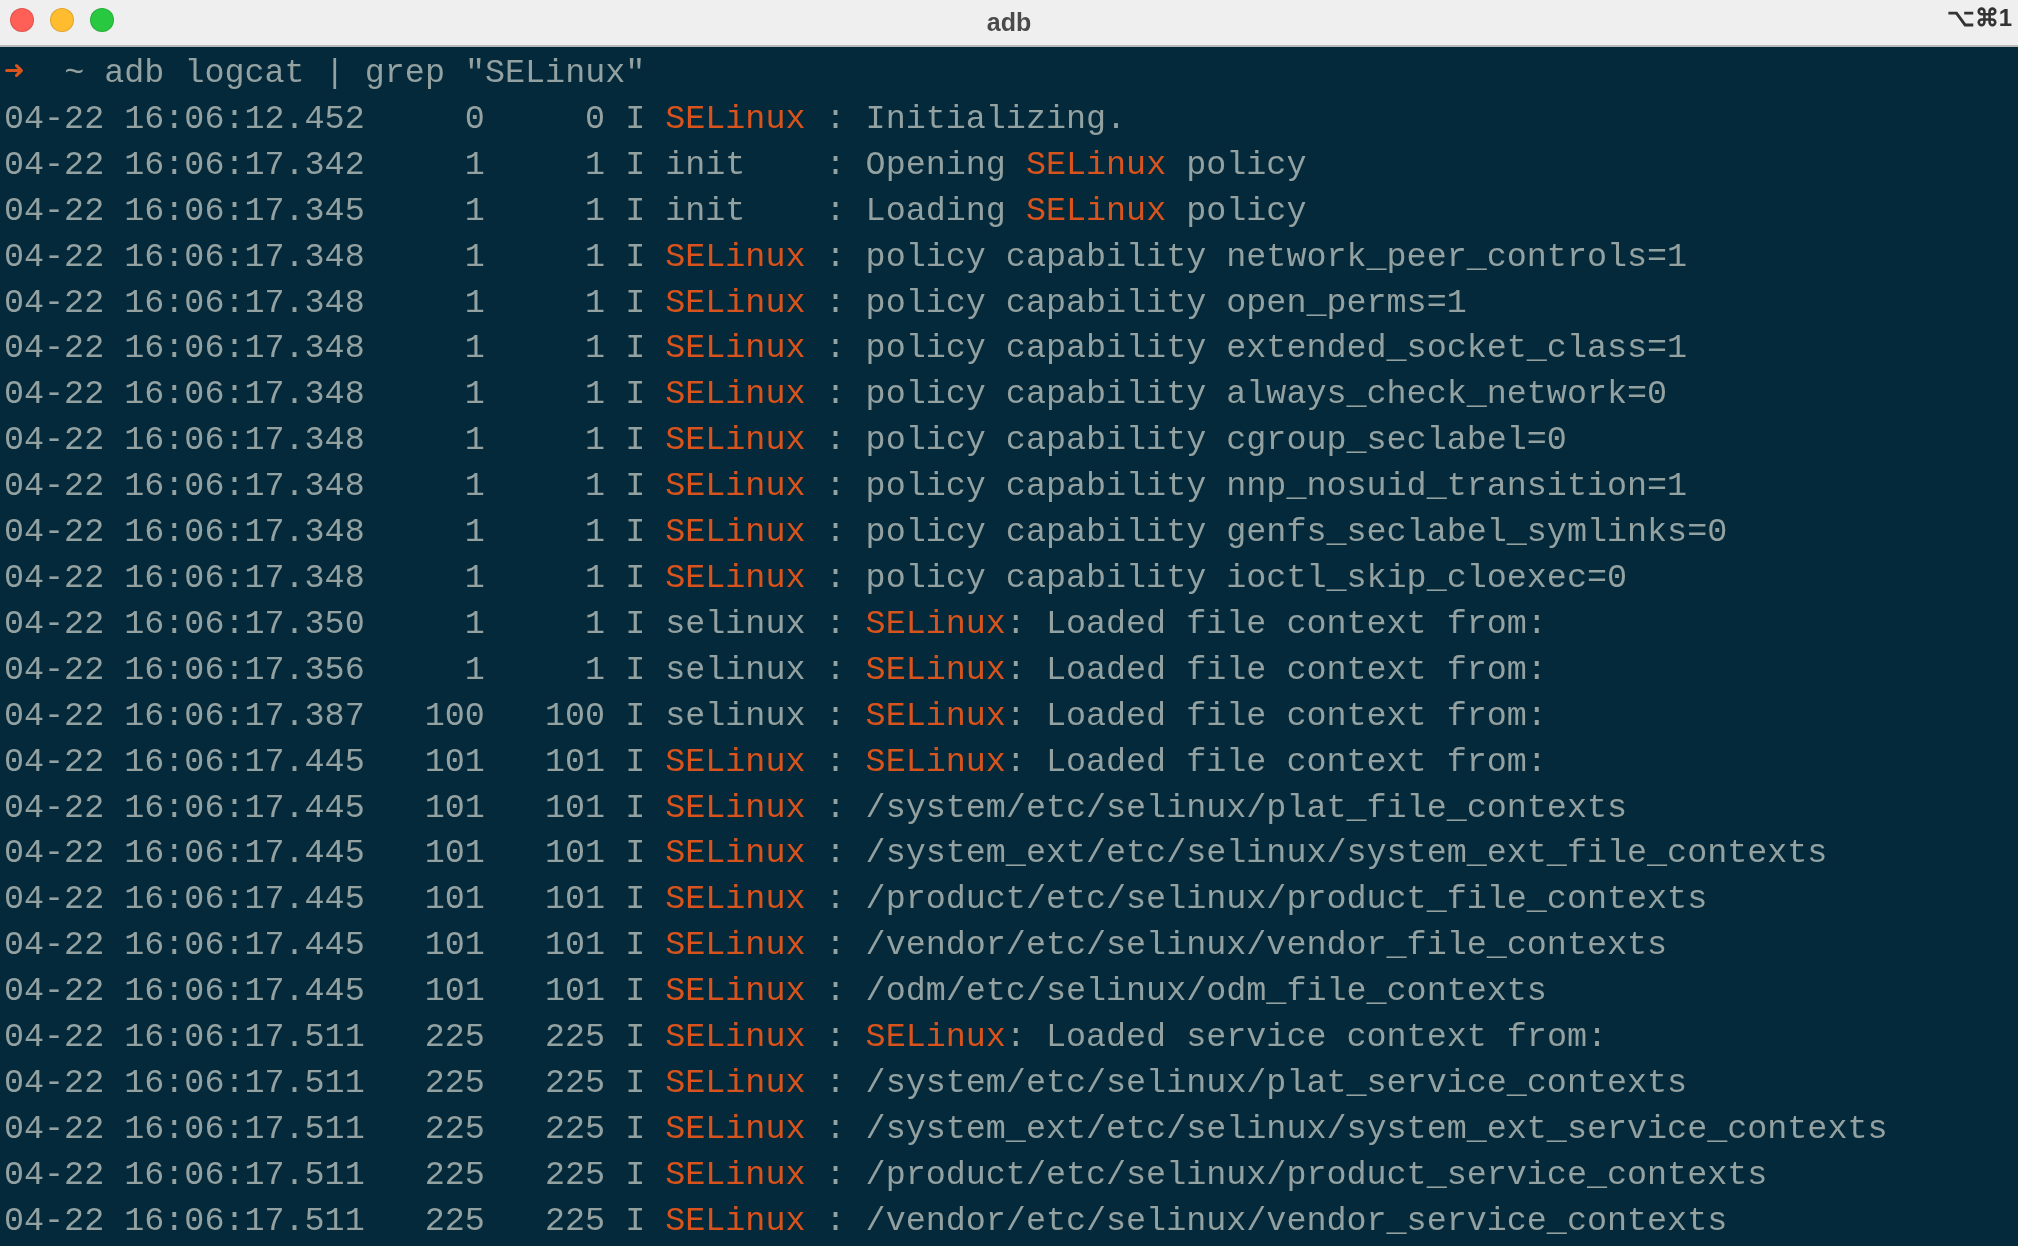 The image size is (2018, 1246). I want to click on shortcut-label: ⌥⌘1, so click(1979, 18).